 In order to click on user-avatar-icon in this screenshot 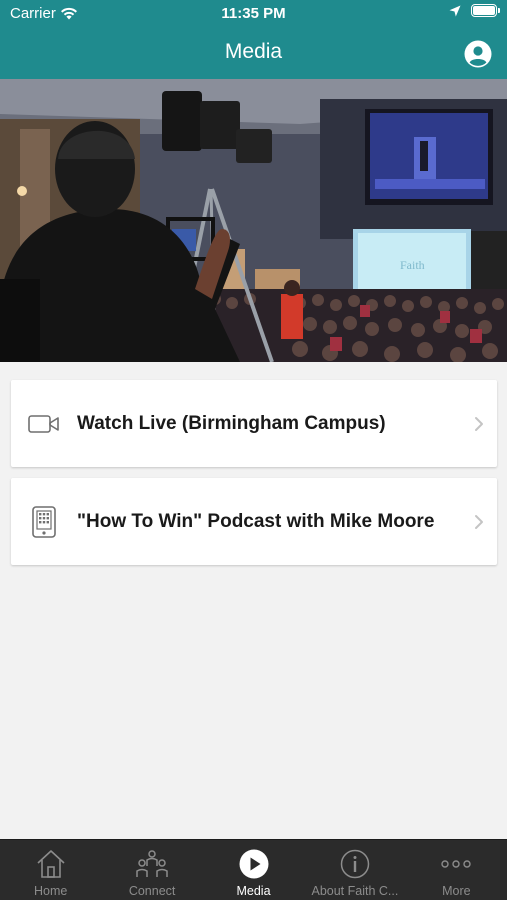, I will do `click(478, 54)`.